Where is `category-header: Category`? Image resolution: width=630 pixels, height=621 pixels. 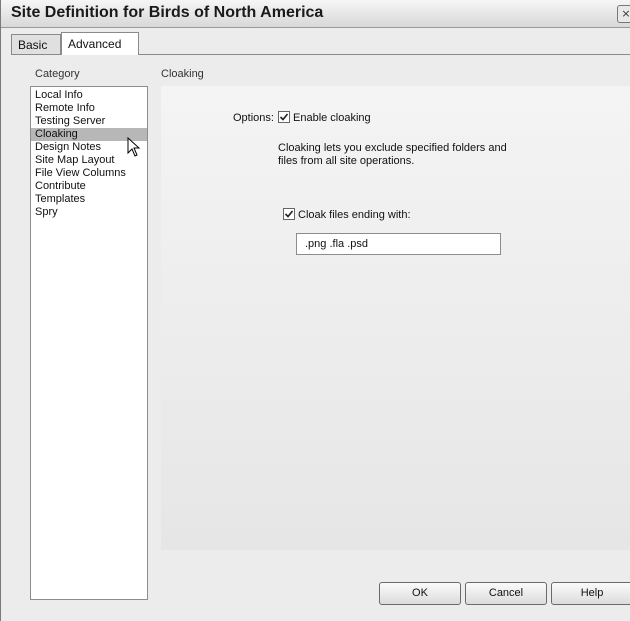
category-header: Category is located at coordinates (57, 74).